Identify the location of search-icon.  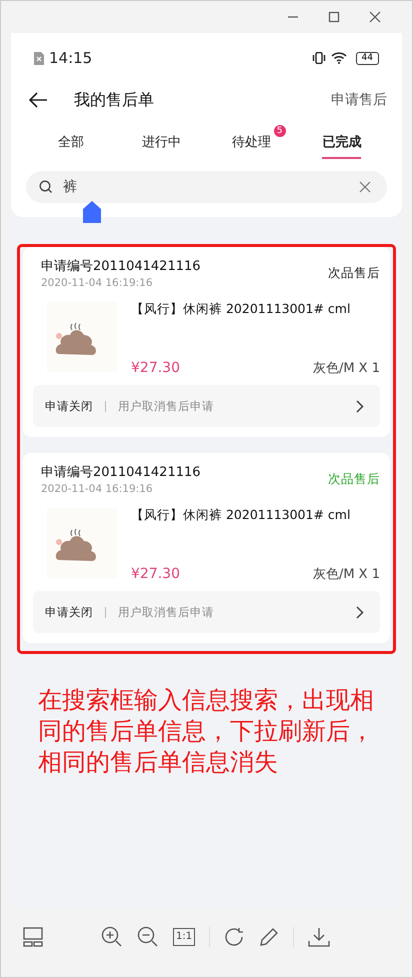
(46, 187).